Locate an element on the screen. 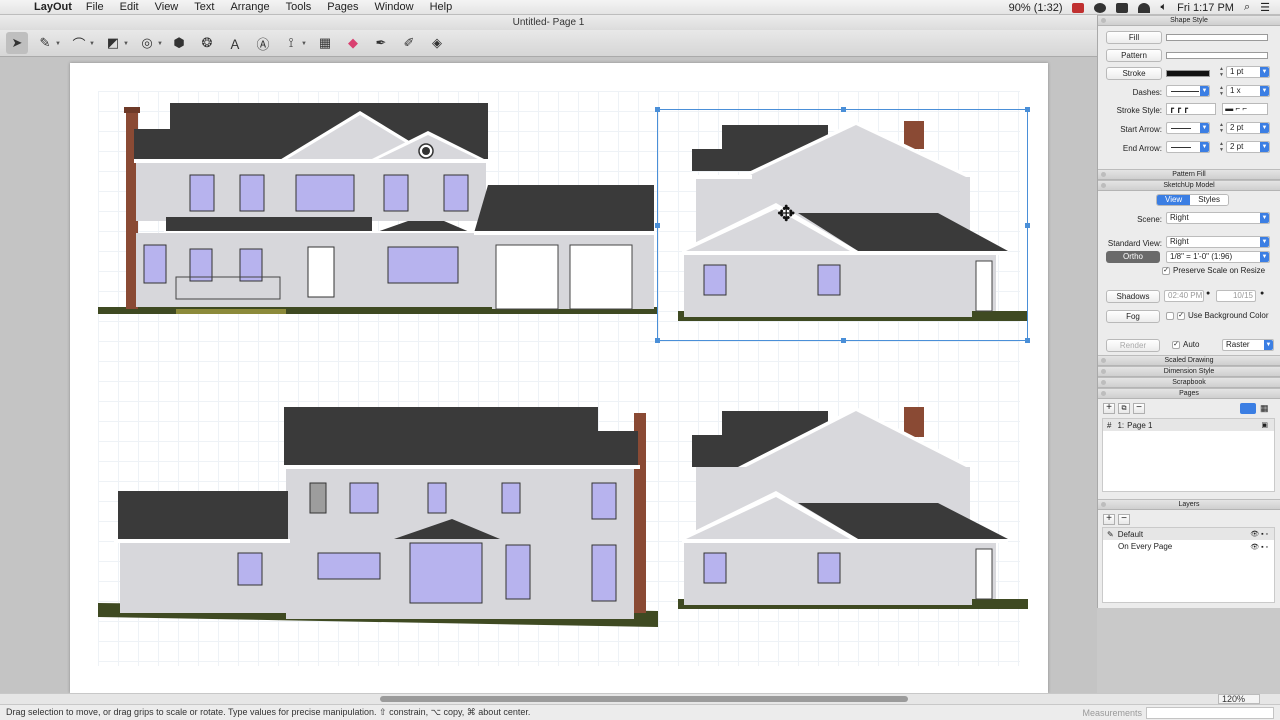  pattern-fill-header: Pattern Fill is located at coordinates (1189, 174).